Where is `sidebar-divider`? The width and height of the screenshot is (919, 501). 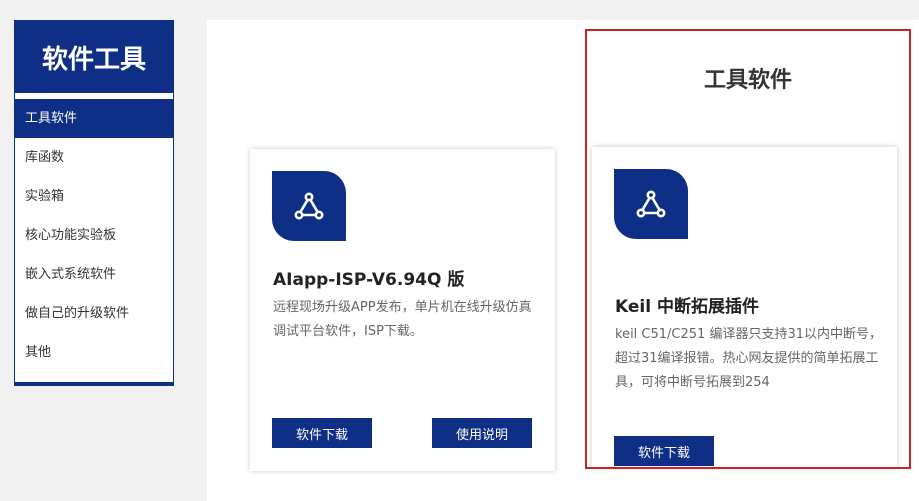 sidebar-divider is located at coordinates (94, 95).